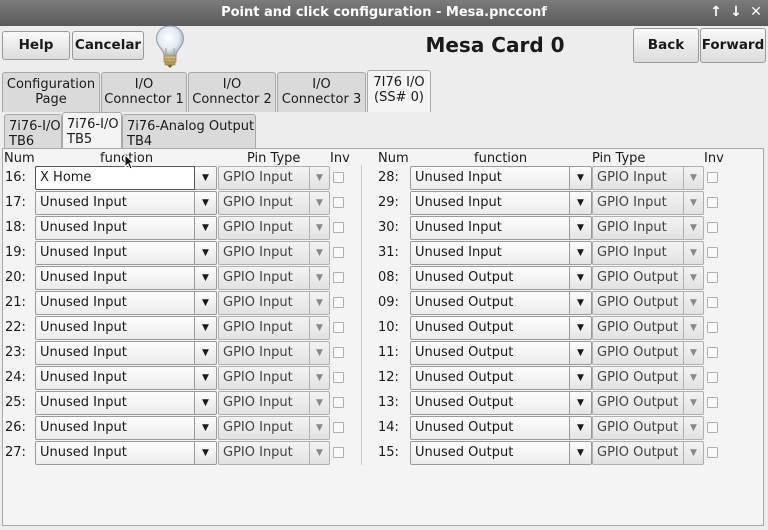 This screenshot has height=530, width=768. I want to click on tab-configuration-page: Configuration Page, so click(51, 92).